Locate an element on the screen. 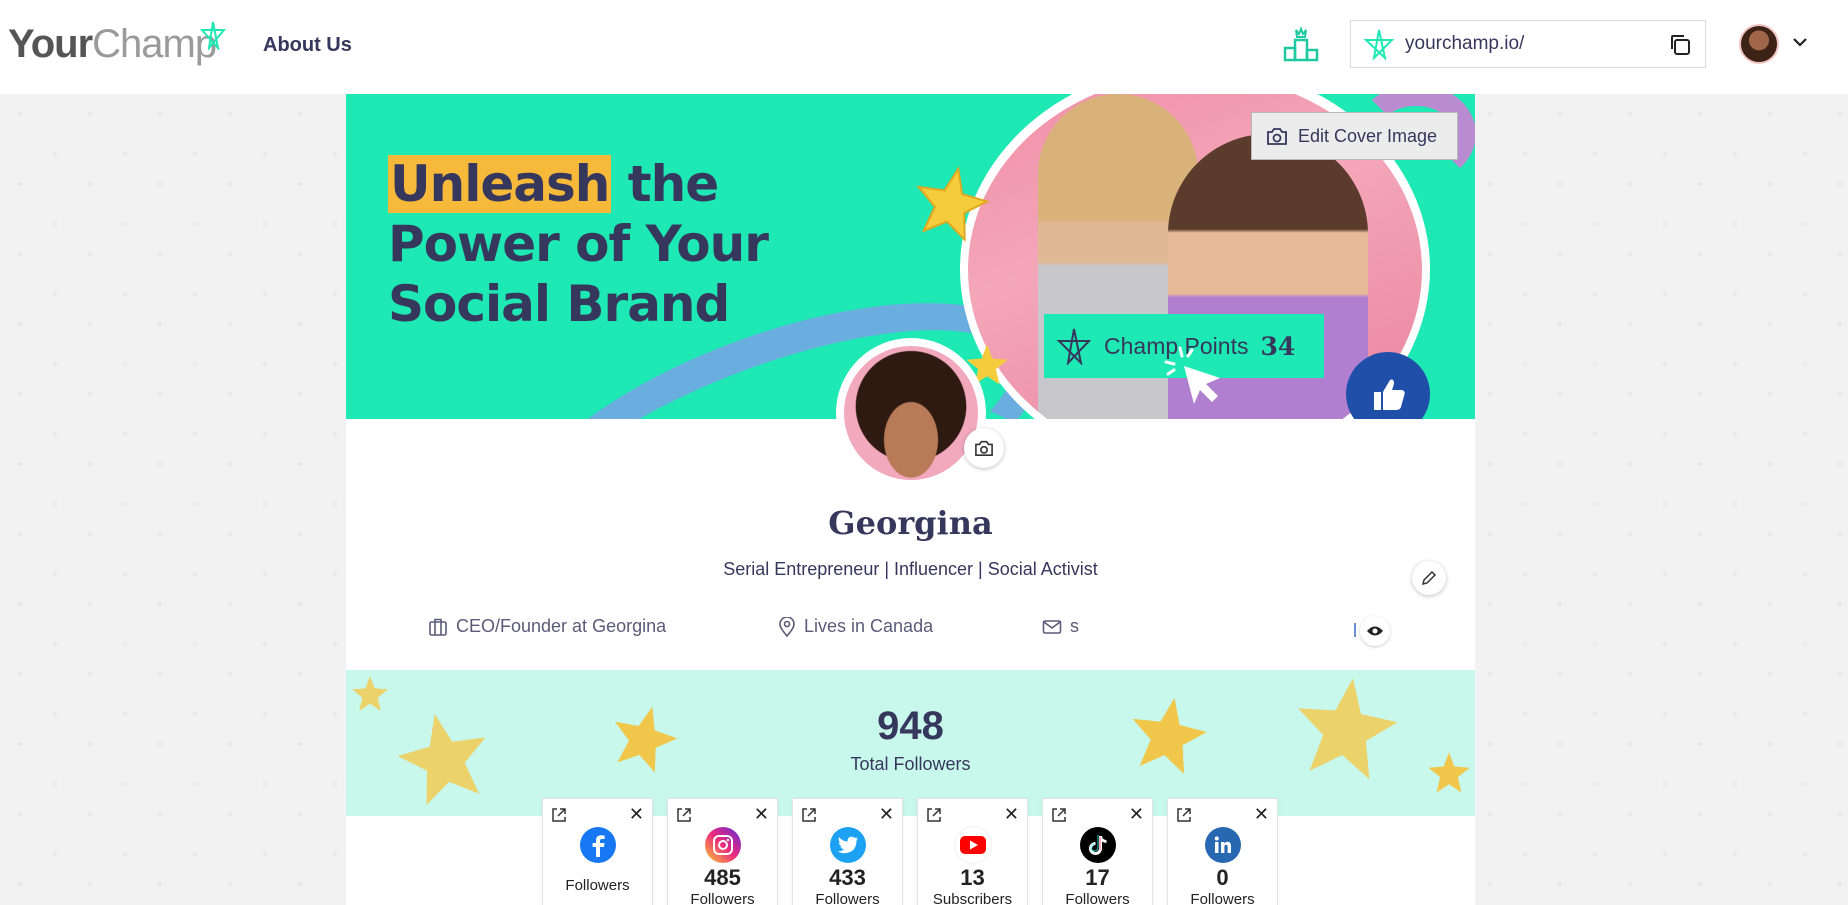  headline-line-2: Power of Your is located at coordinates (578, 244).